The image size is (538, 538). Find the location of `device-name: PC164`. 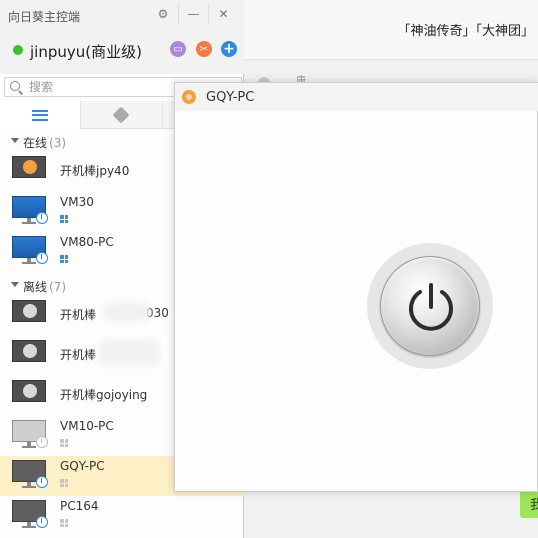

device-name: PC164 is located at coordinates (79, 506).